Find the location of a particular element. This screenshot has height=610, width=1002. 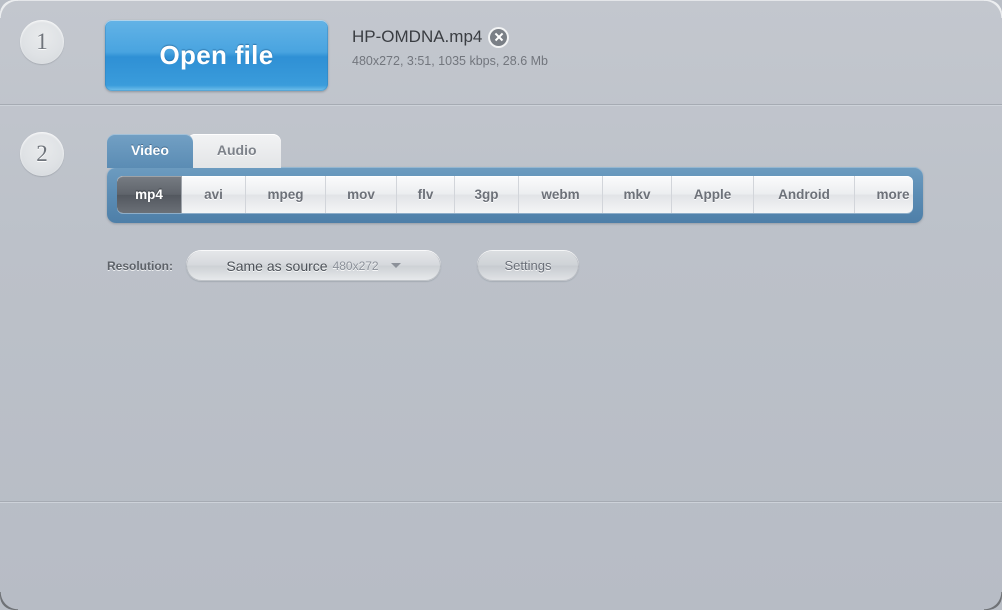

resolution-selected-value: Same as source is located at coordinates (277, 265).